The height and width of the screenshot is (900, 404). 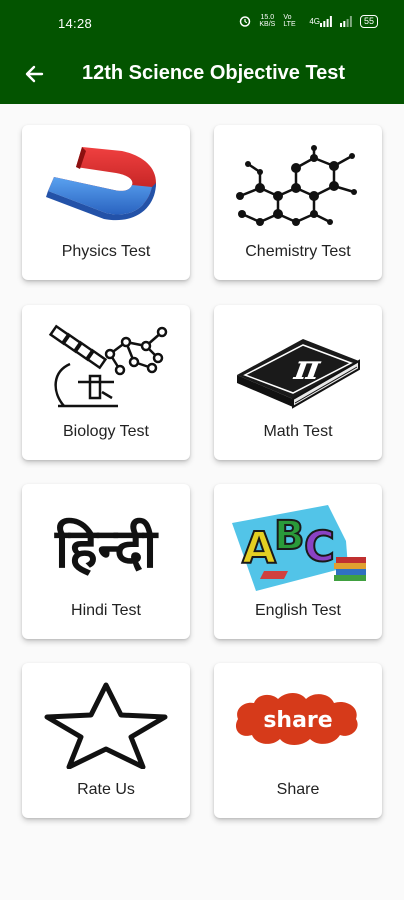 What do you see at coordinates (298, 367) in the screenshot?
I see `pi-book-icon: π` at bounding box center [298, 367].